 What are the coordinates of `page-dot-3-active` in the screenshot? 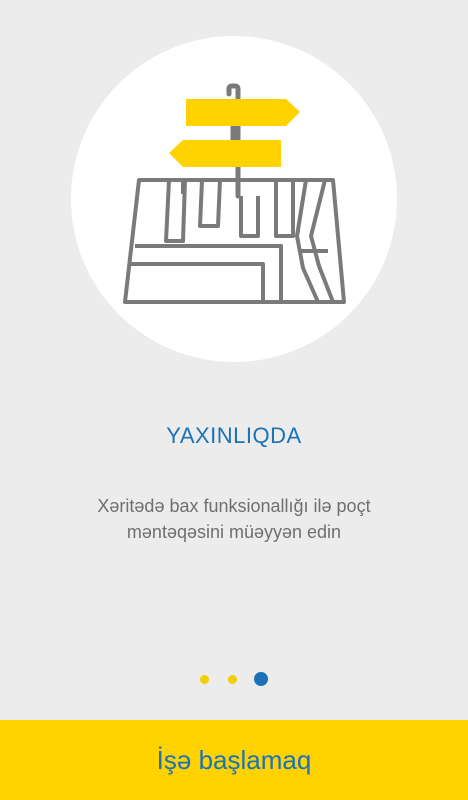 It's located at (261, 679).